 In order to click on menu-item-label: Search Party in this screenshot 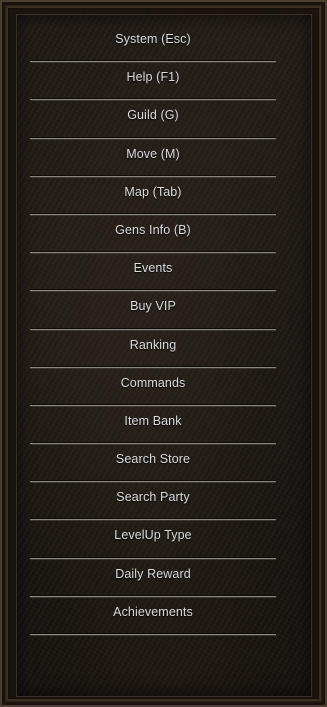, I will do `click(153, 497)`.